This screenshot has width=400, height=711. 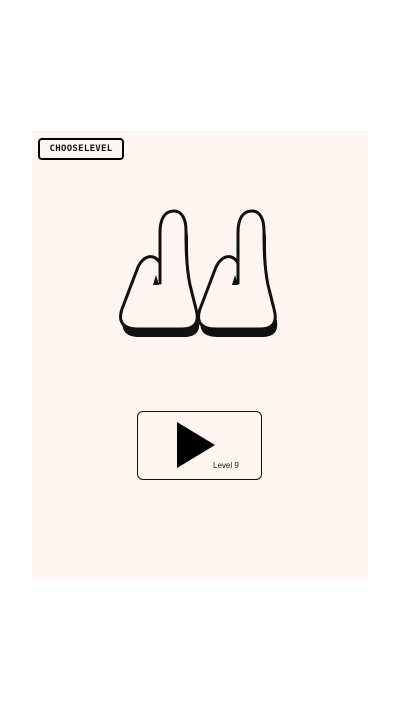 What do you see at coordinates (196, 445) in the screenshot?
I see `play-triangle-icon` at bounding box center [196, 445].